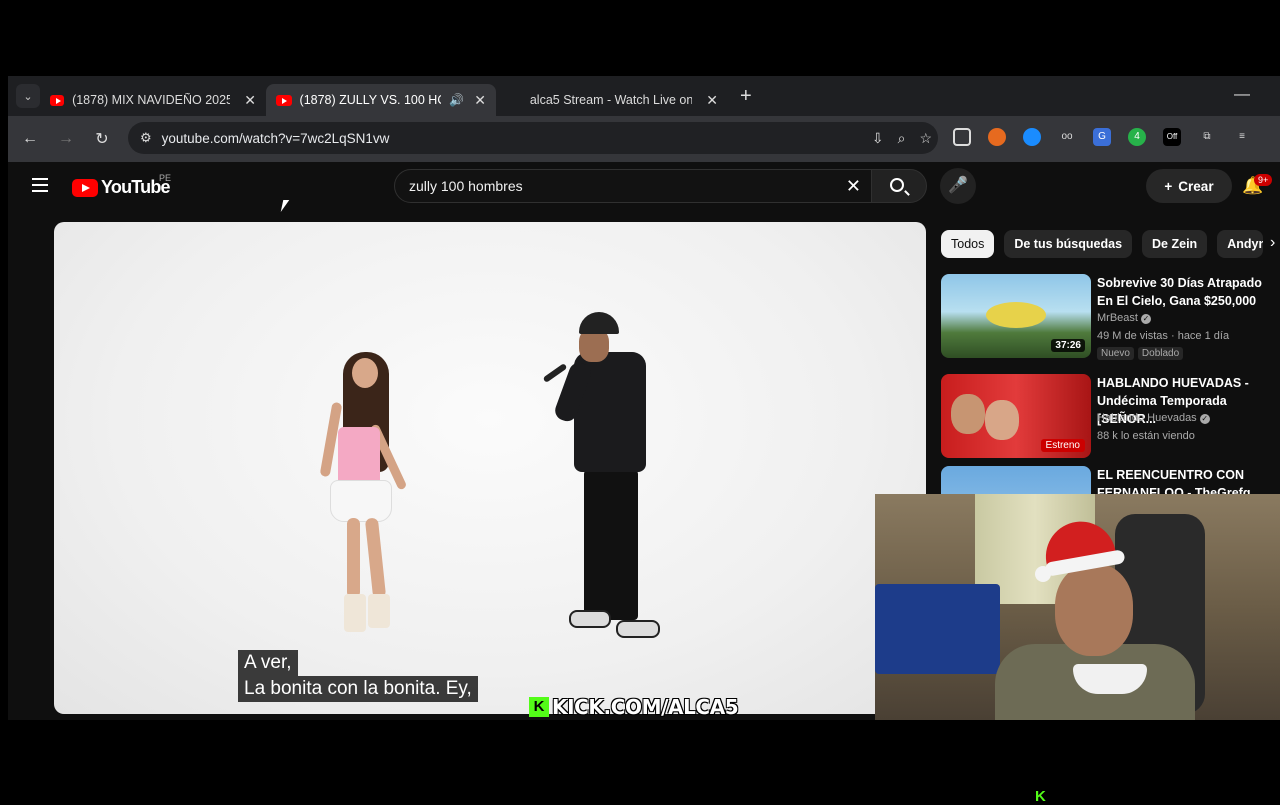 Image resolution: width=1280 pixels, height=805 pixels. I want to click on shazam-extension-icon, so click(1032, 137).